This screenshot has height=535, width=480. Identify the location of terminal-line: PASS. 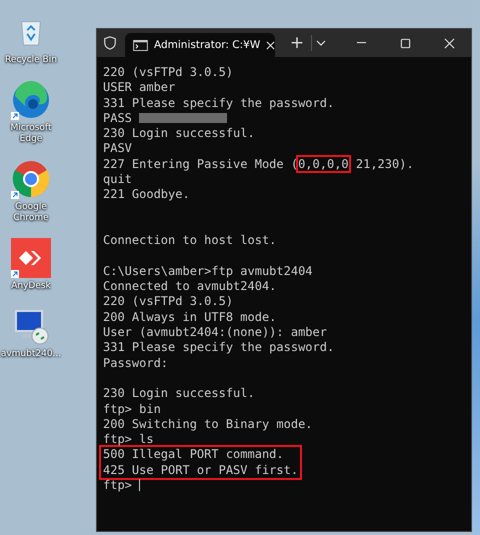
(117, 117).